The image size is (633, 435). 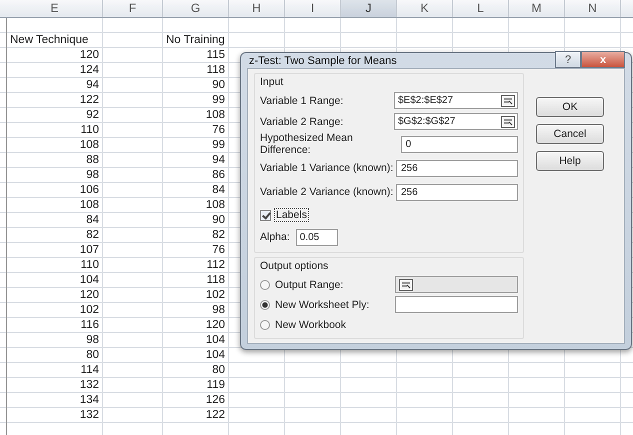 I want to click on table-cell: 107, so click(x=89, y=250).